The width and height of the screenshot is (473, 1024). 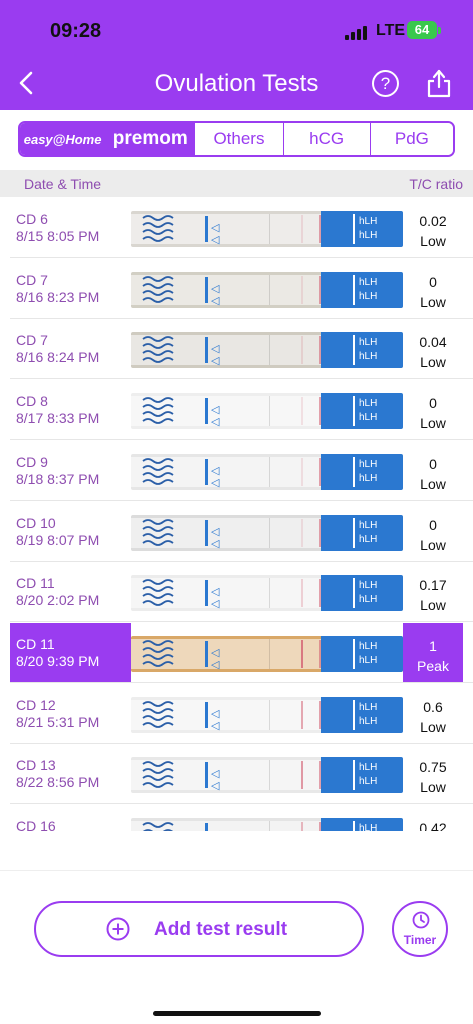 I want to click on cycle-day-datetime: CD 12 8/21 5:31 PM, so click(x=57, y=714).